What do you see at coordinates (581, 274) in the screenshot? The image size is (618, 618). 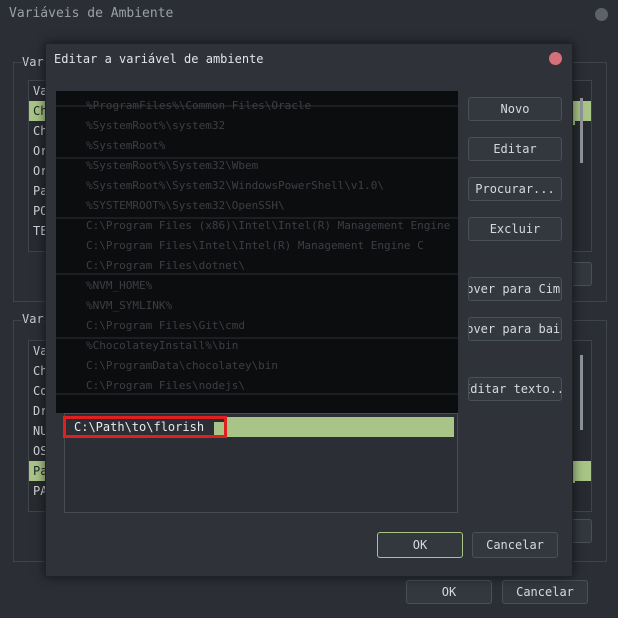 I see `user-variables-button` at bounding box center [581, 274].